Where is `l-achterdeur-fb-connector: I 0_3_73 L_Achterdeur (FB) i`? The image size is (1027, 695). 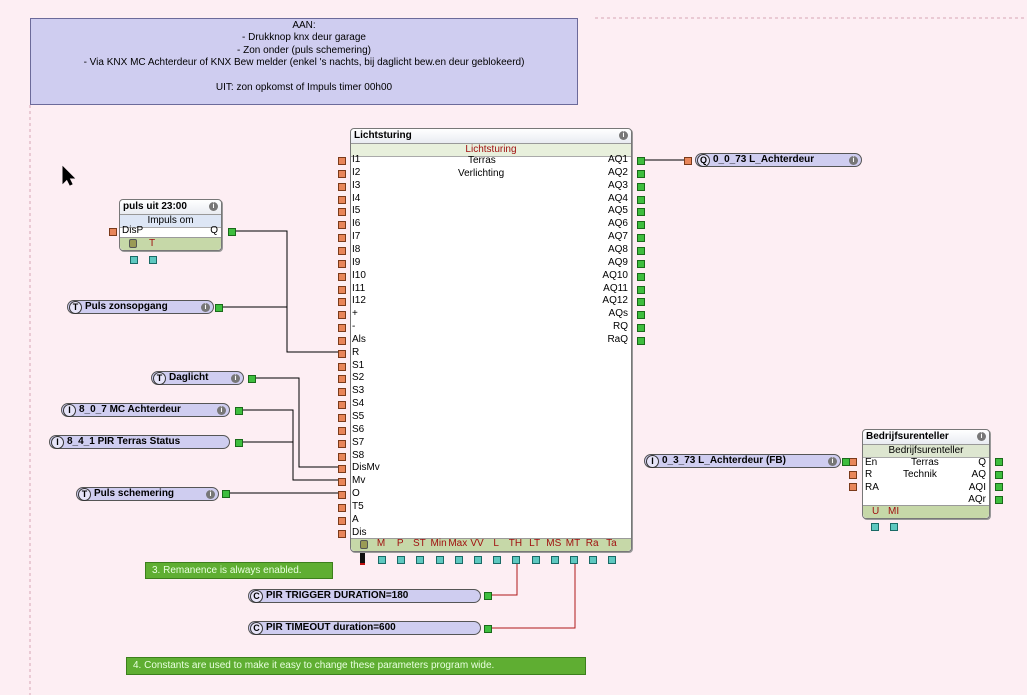
l-achterdeur-fb-connector: I 0_3_73 L_Achterdeur (FB) i is located at coordinates (742, 461).